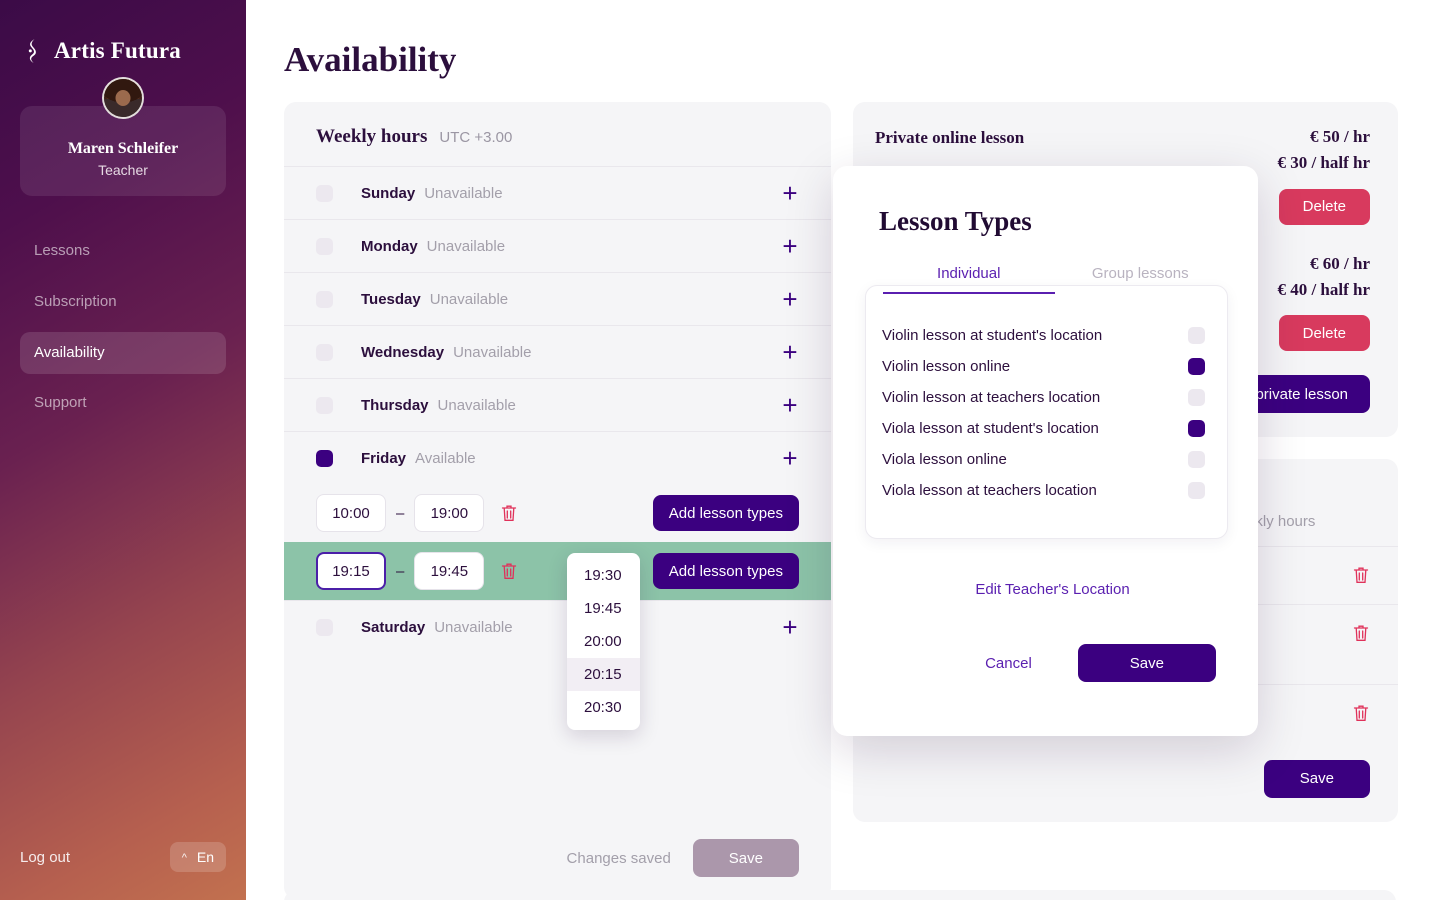 Image resolution: width=1440 pixels, height=900 pixels. What do you see at coordinates (603, 575) in the screenshot?
I see `time-option: 19:30` at bounding box center [603, 575].